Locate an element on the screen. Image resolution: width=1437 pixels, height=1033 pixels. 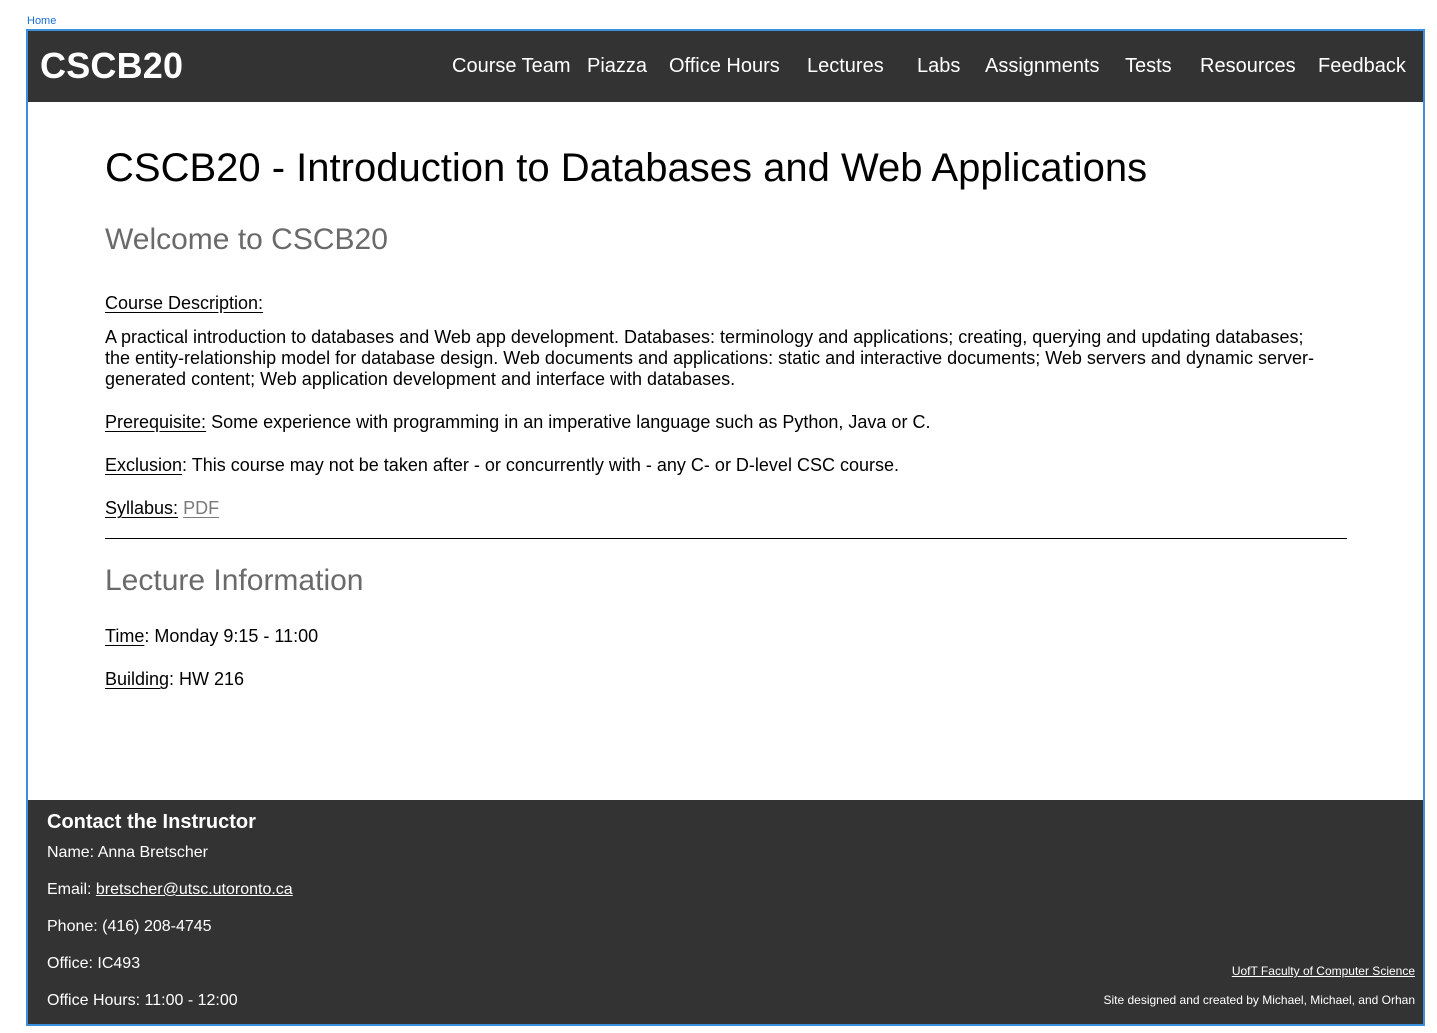
exclusion-label: Exclusion is located at coordinates (144, 465).